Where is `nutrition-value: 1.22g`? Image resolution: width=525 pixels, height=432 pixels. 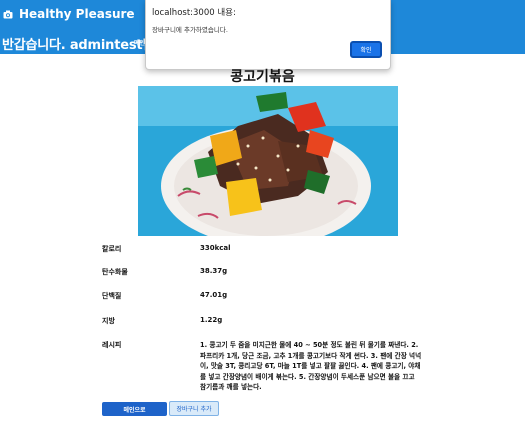
nutrition-value: 1.22g is located at coordinates (211, 320).